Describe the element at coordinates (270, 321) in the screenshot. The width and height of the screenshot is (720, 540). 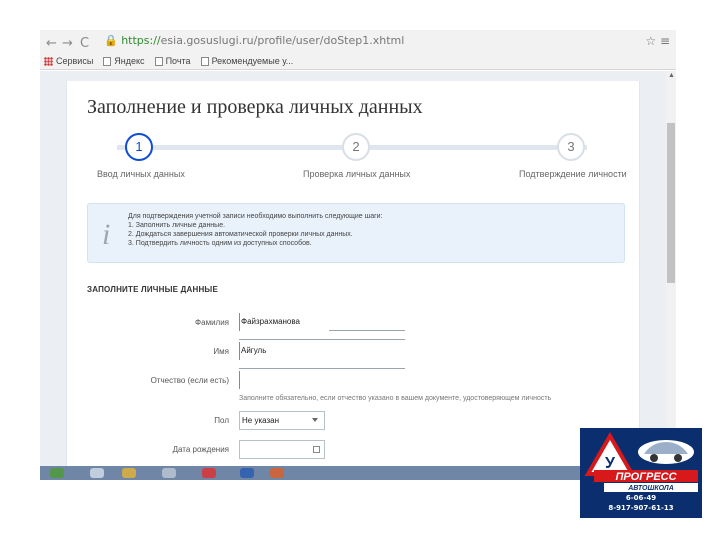
I see `last-name-value: Файзрахманова` at that location.